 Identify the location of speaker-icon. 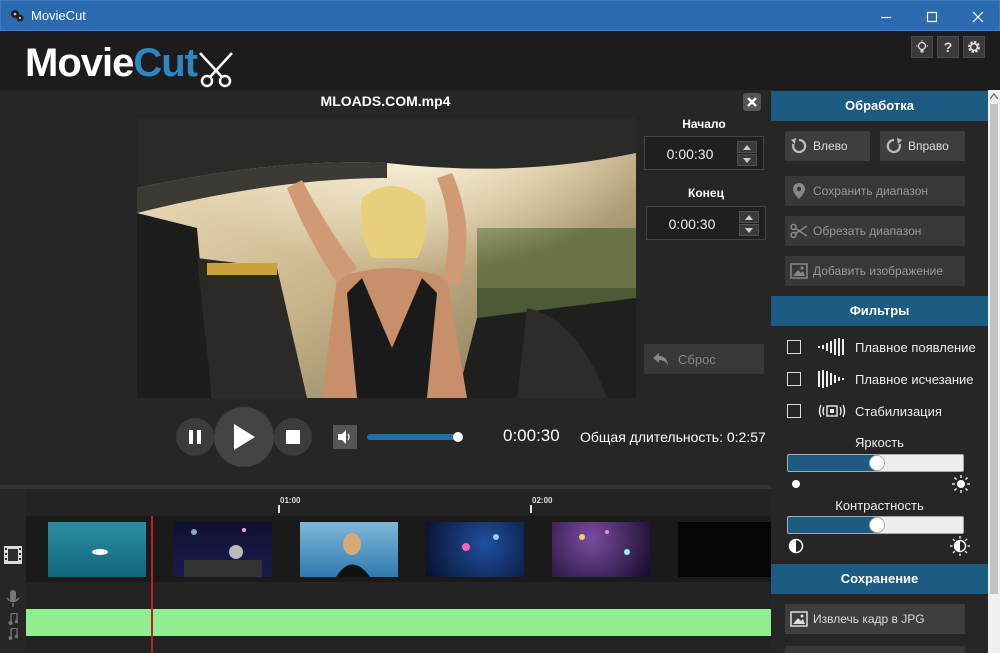
(344, 437).